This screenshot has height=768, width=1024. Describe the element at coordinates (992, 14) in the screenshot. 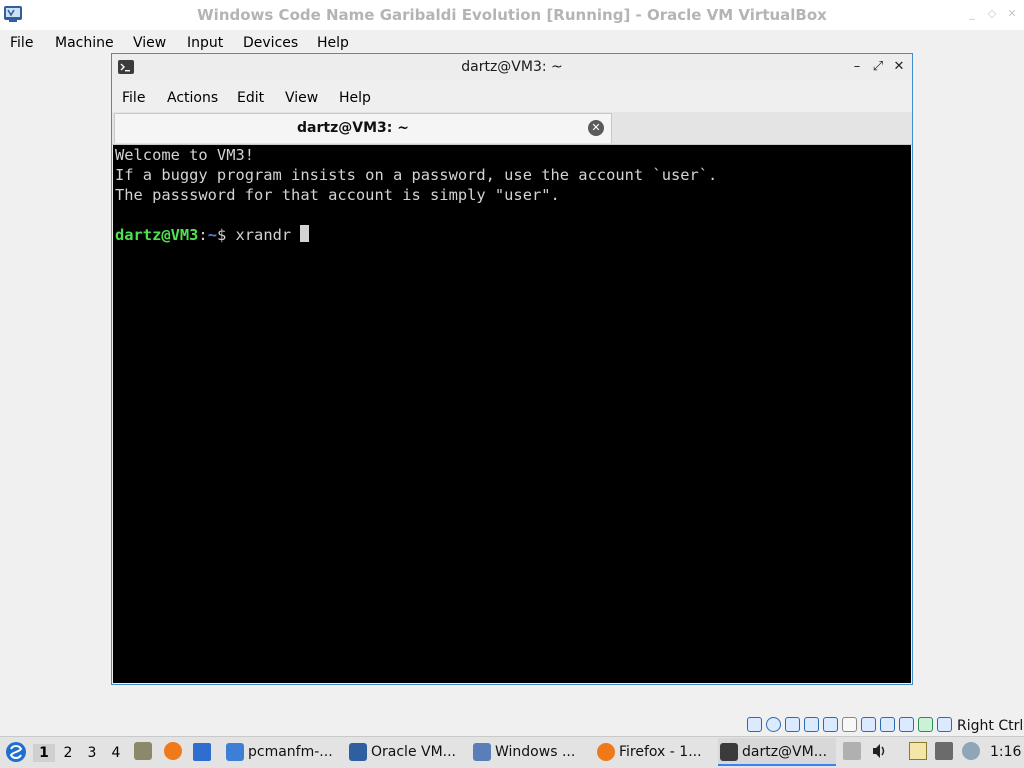

I see `maximize-icon: ◇` at that location.